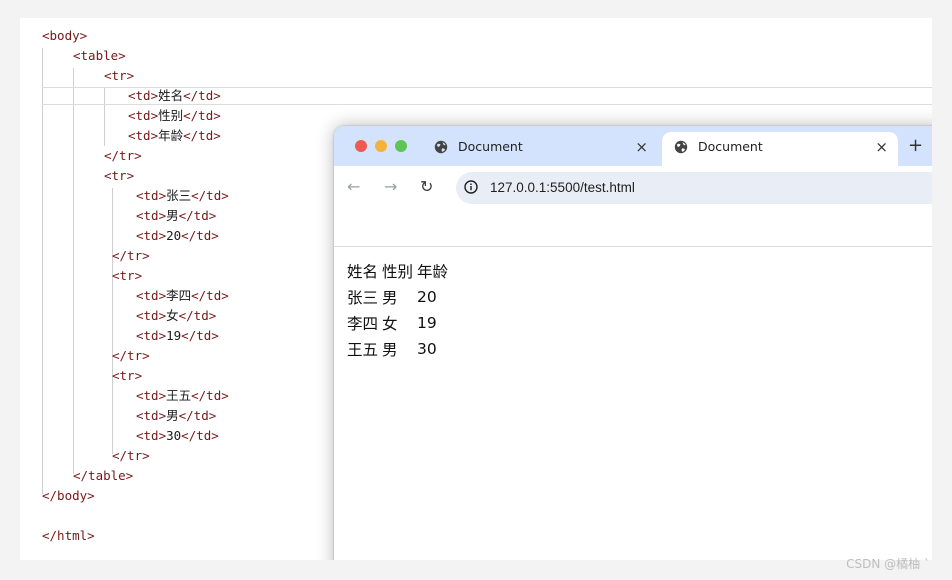 The width and height of the screenshot is (952, 580). Describe the element at coordinates (915, 146) in the screenshot. I see `new-tab-button: +` at that location.